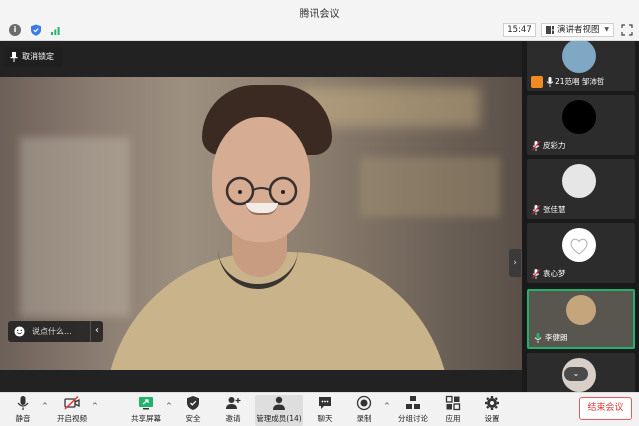  I want to click on mute-label: 静音, so click(23, 418).